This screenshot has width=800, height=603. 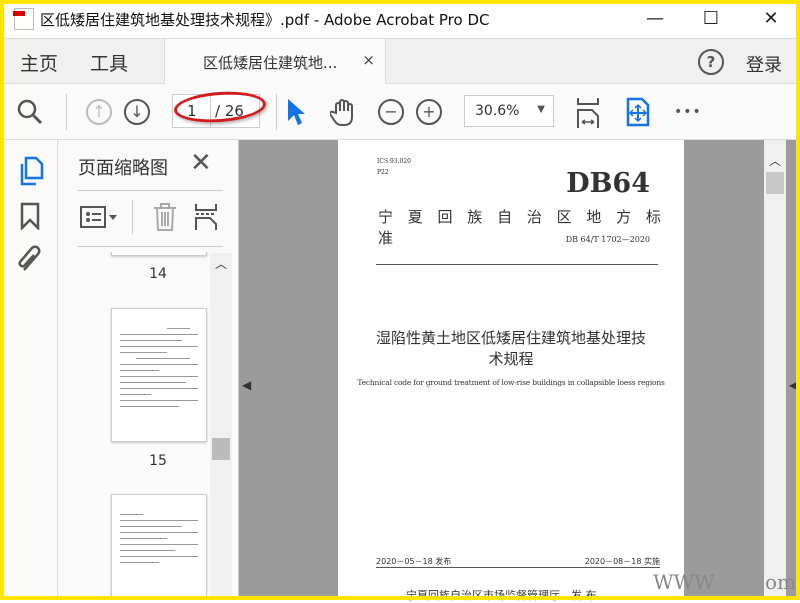 What do you see at coordinates (165, 219) in the screenshot?
I see `delete-page-icon` at bounding box center [165, 219].